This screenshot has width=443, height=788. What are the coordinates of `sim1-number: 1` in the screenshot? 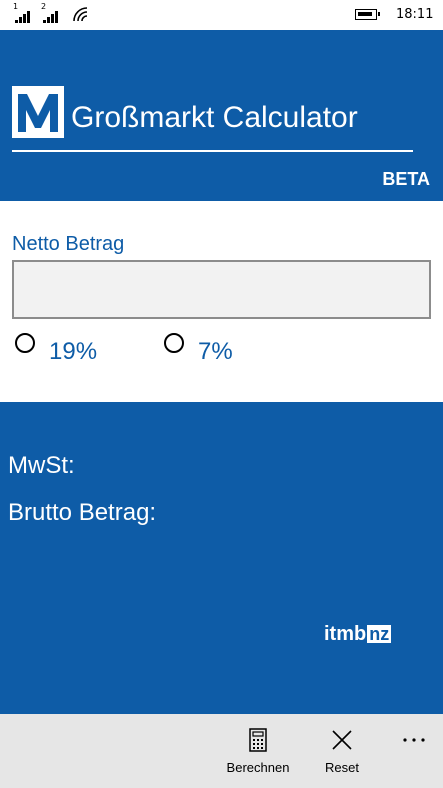 It's located at (16, 6).